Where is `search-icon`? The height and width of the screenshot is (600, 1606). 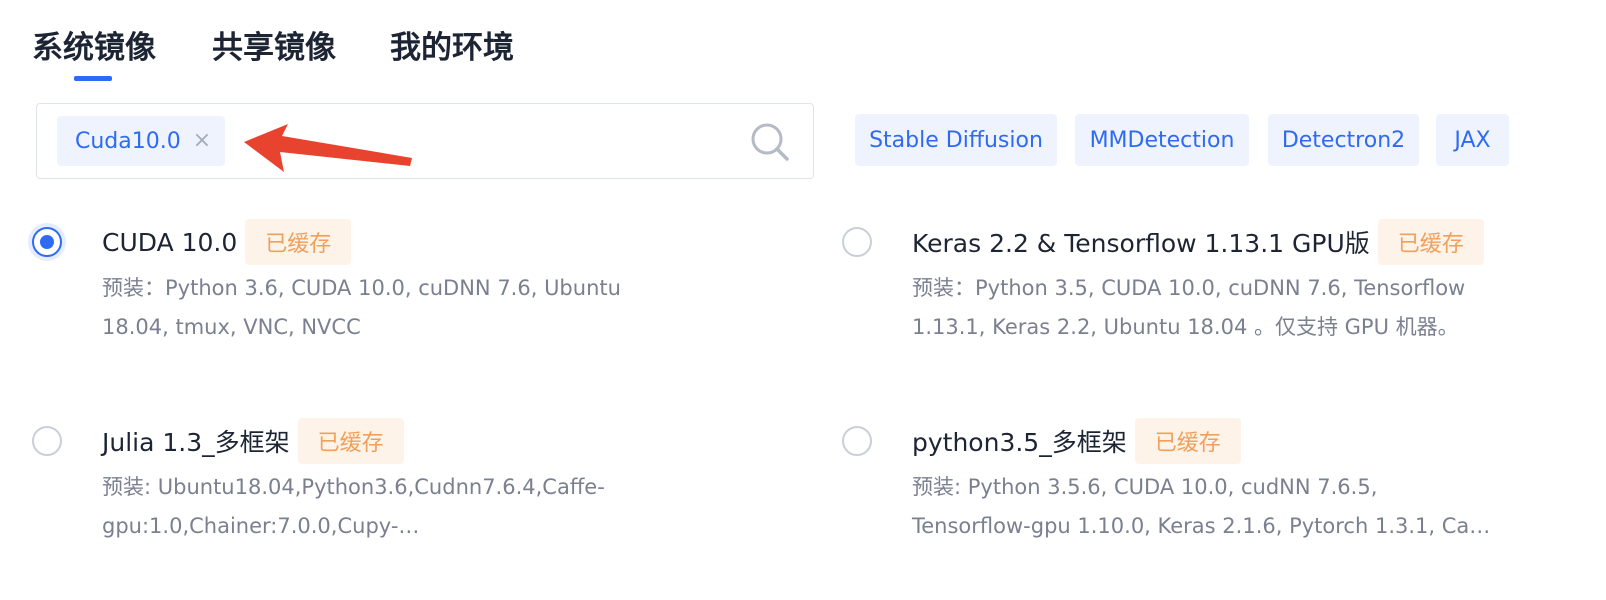
search-icon is located at coordinates (770, 142).